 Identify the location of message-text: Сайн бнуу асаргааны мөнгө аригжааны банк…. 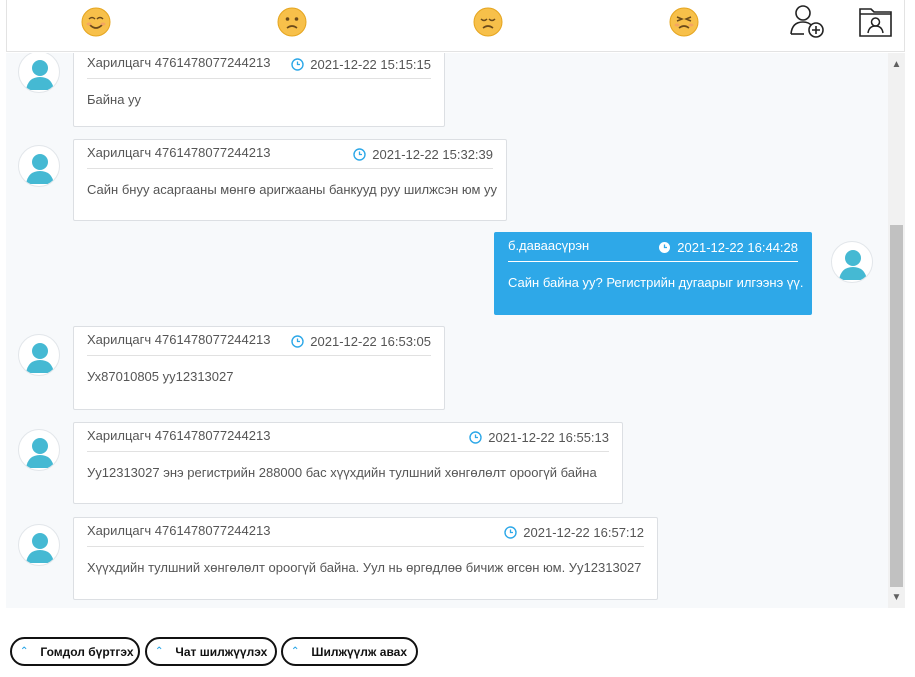
(292, 189).